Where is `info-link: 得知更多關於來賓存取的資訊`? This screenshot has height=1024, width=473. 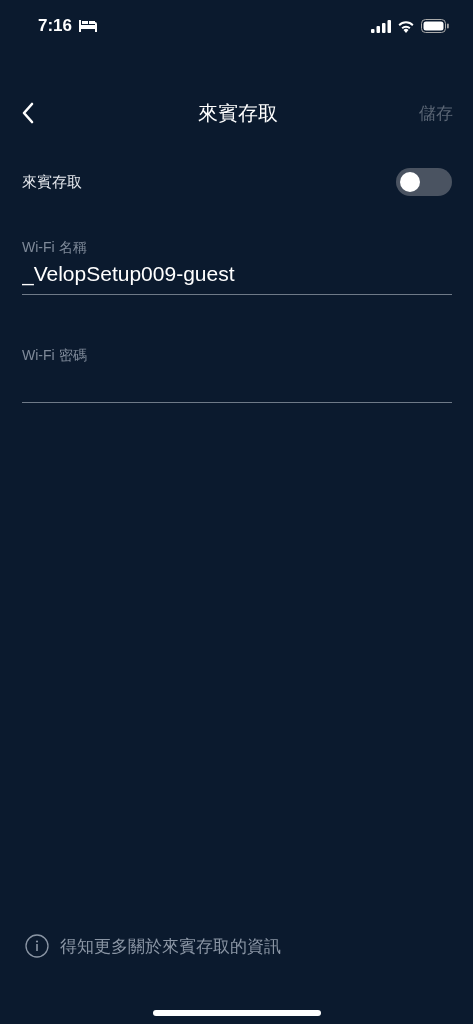 info-link: 得知更多關於來賓存取的資訊 is located at coordinates (170, 946).